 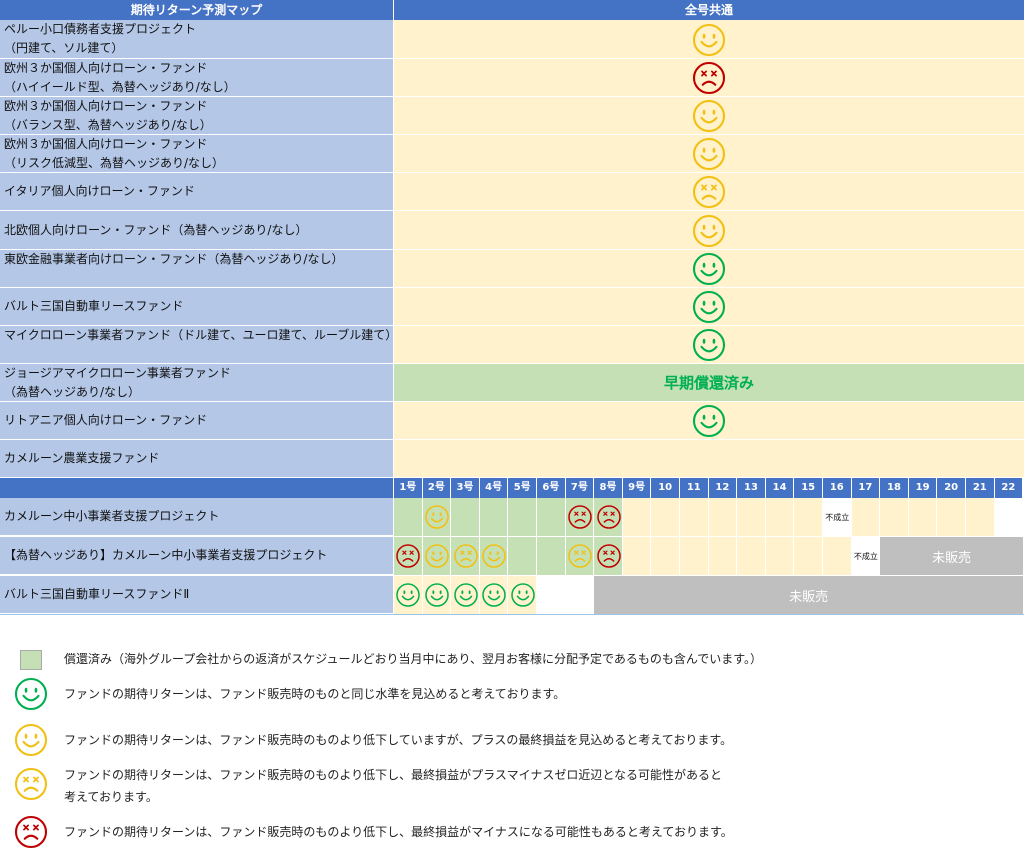 I want to click on issue-number: 4号, so click(x=494, y=488).